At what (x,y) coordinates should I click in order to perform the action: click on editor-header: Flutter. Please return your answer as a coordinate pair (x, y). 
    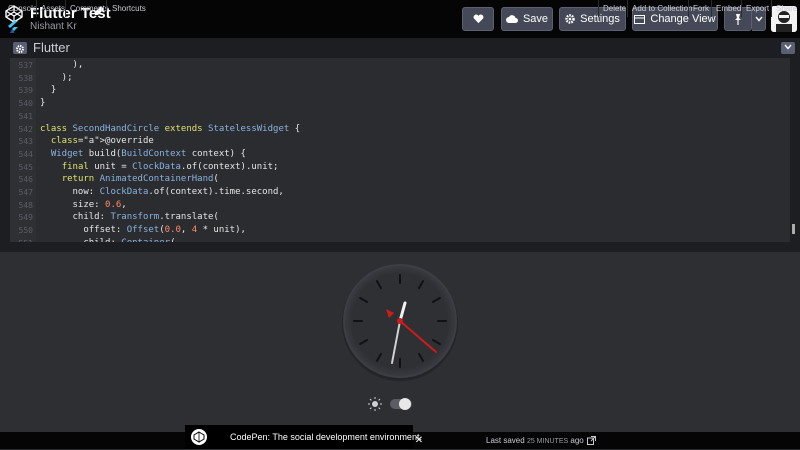
    Looking at the image, I should click on (400, 48).